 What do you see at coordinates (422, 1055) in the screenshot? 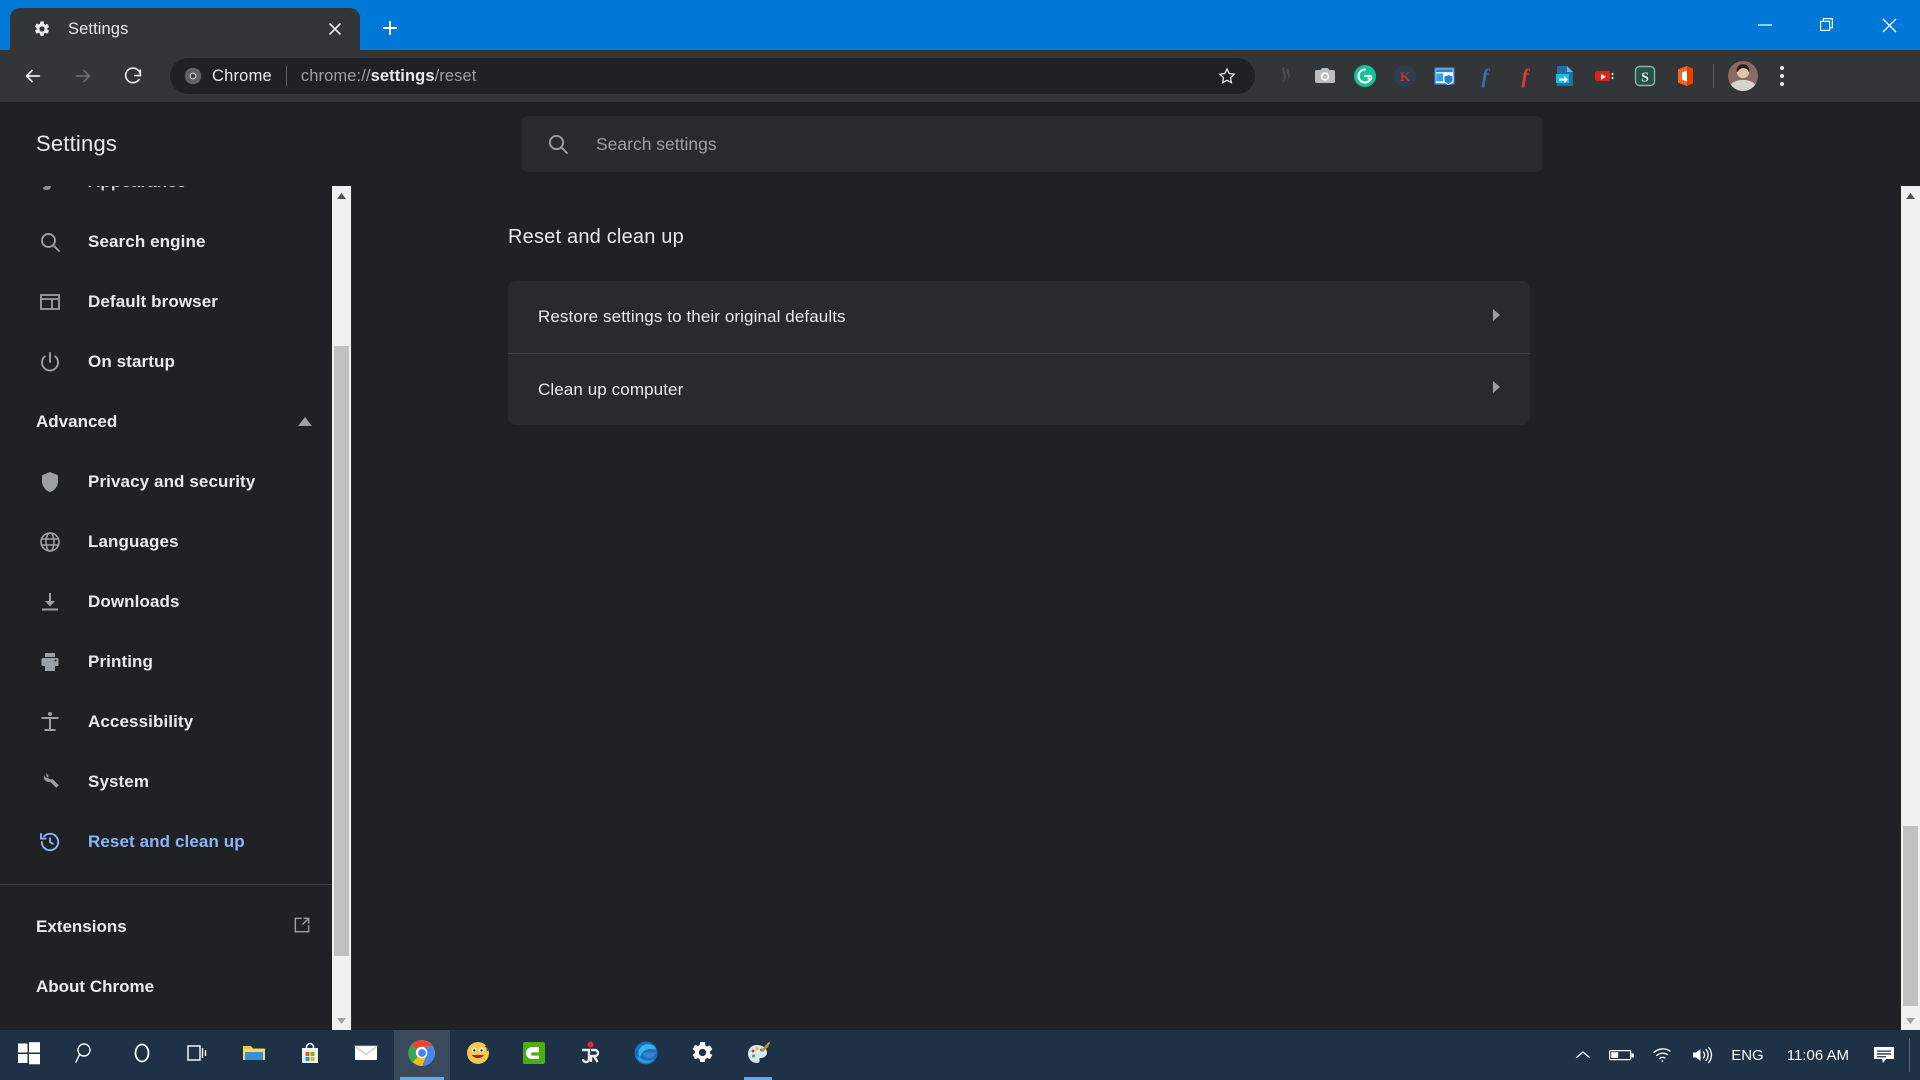
I see `google-chrome-button` at bounding box center [422, 1055].